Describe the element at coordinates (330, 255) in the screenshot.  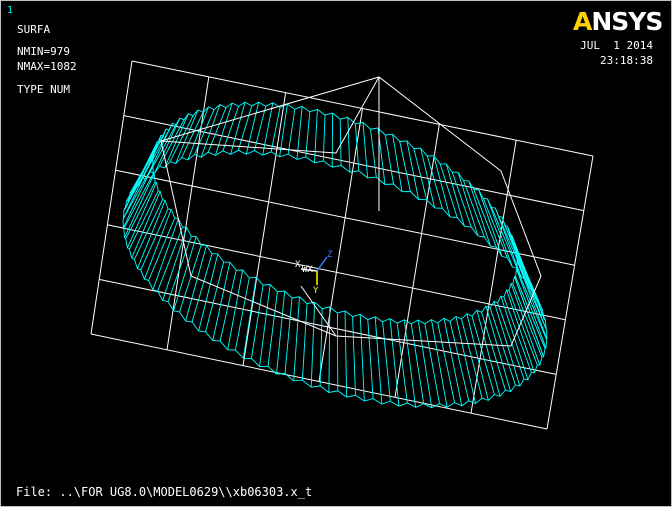
I see `triad-z-label: Z` at that location.